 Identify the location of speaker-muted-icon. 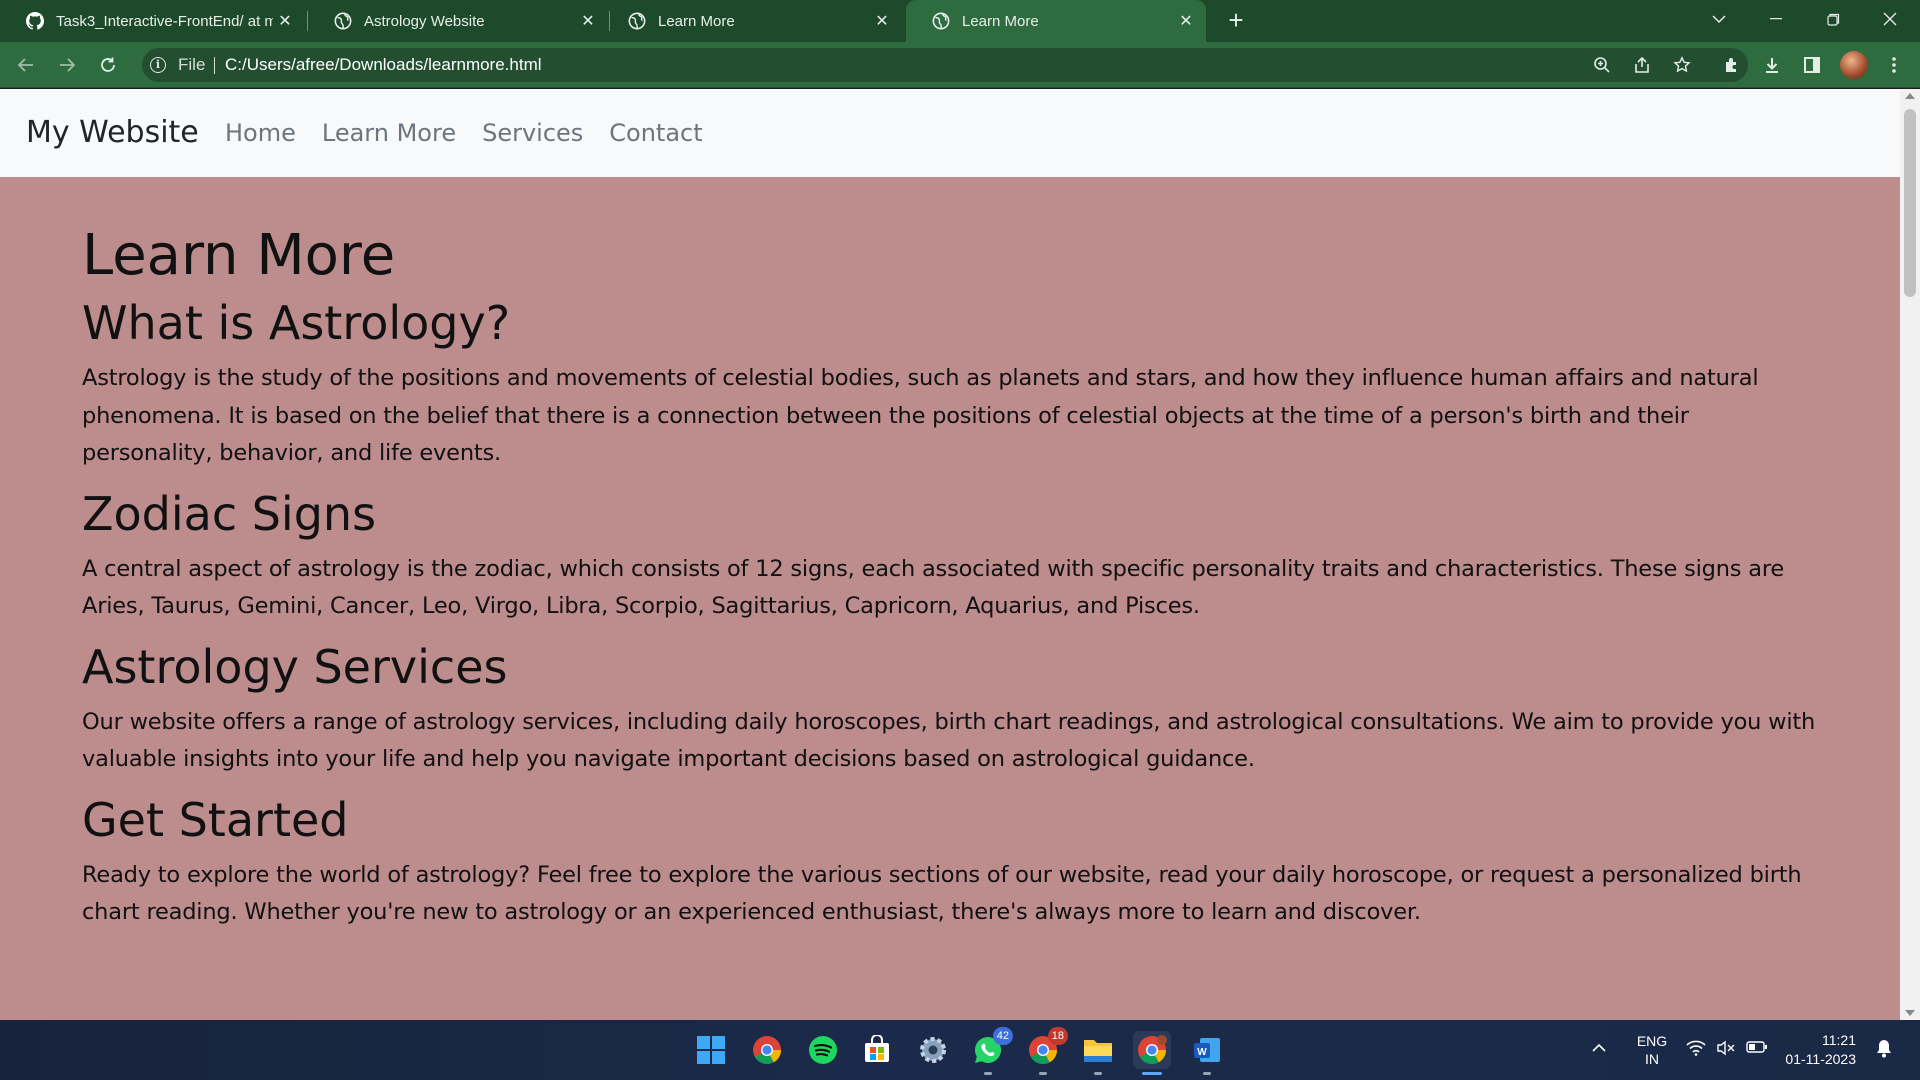
(1726, 1050).